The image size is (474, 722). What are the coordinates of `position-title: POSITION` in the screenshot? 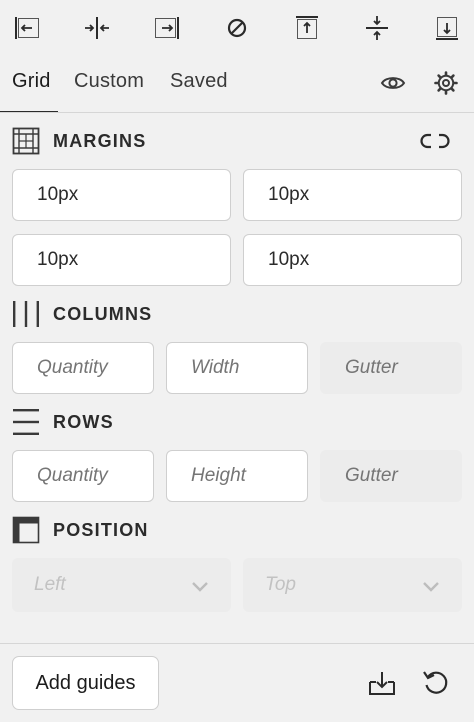 It's located at (101, 529).